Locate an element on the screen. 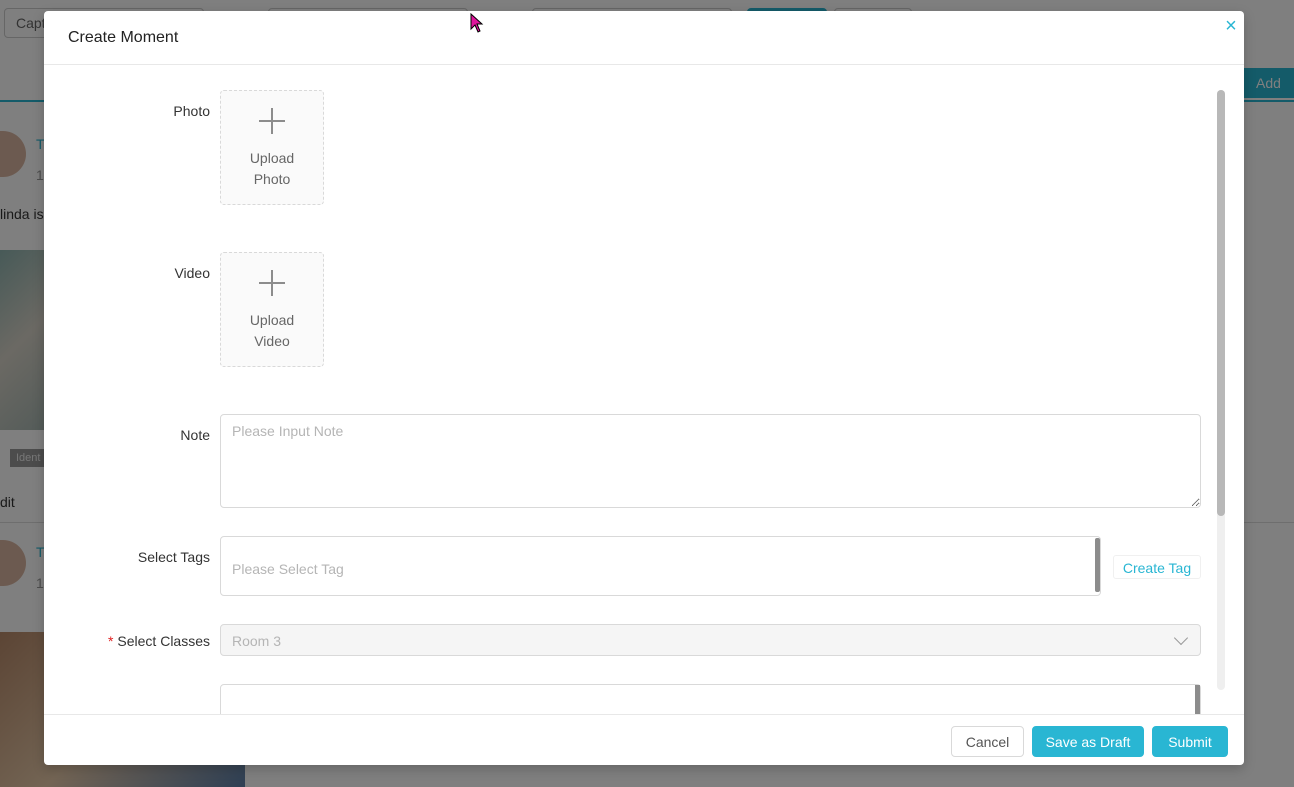 This screenshot has height=787, width=1294. note-label: Note is located at coordinates (195, 435).